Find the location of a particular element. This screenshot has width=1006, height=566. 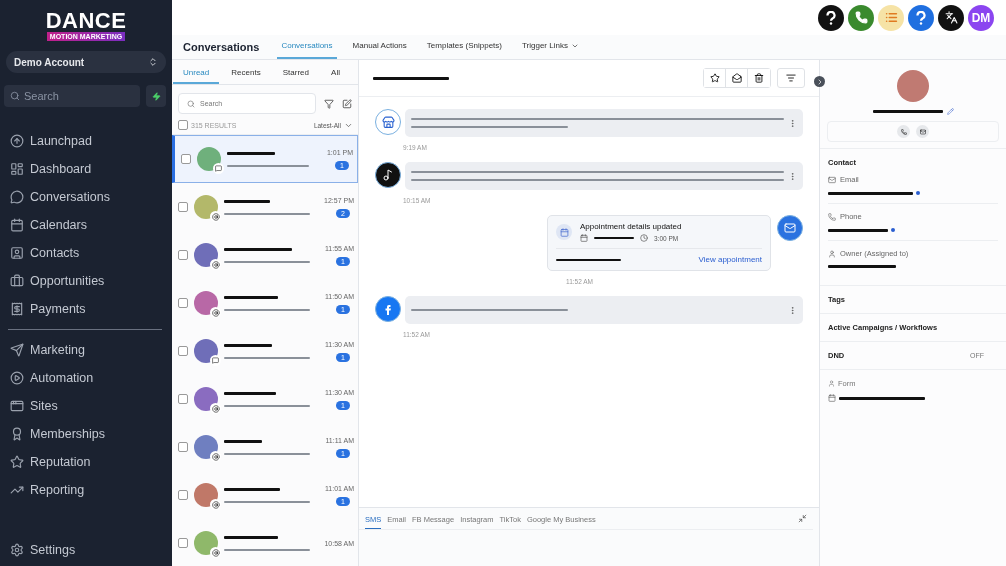

account-selector: Demo Account is located at coordinates (86, 62).